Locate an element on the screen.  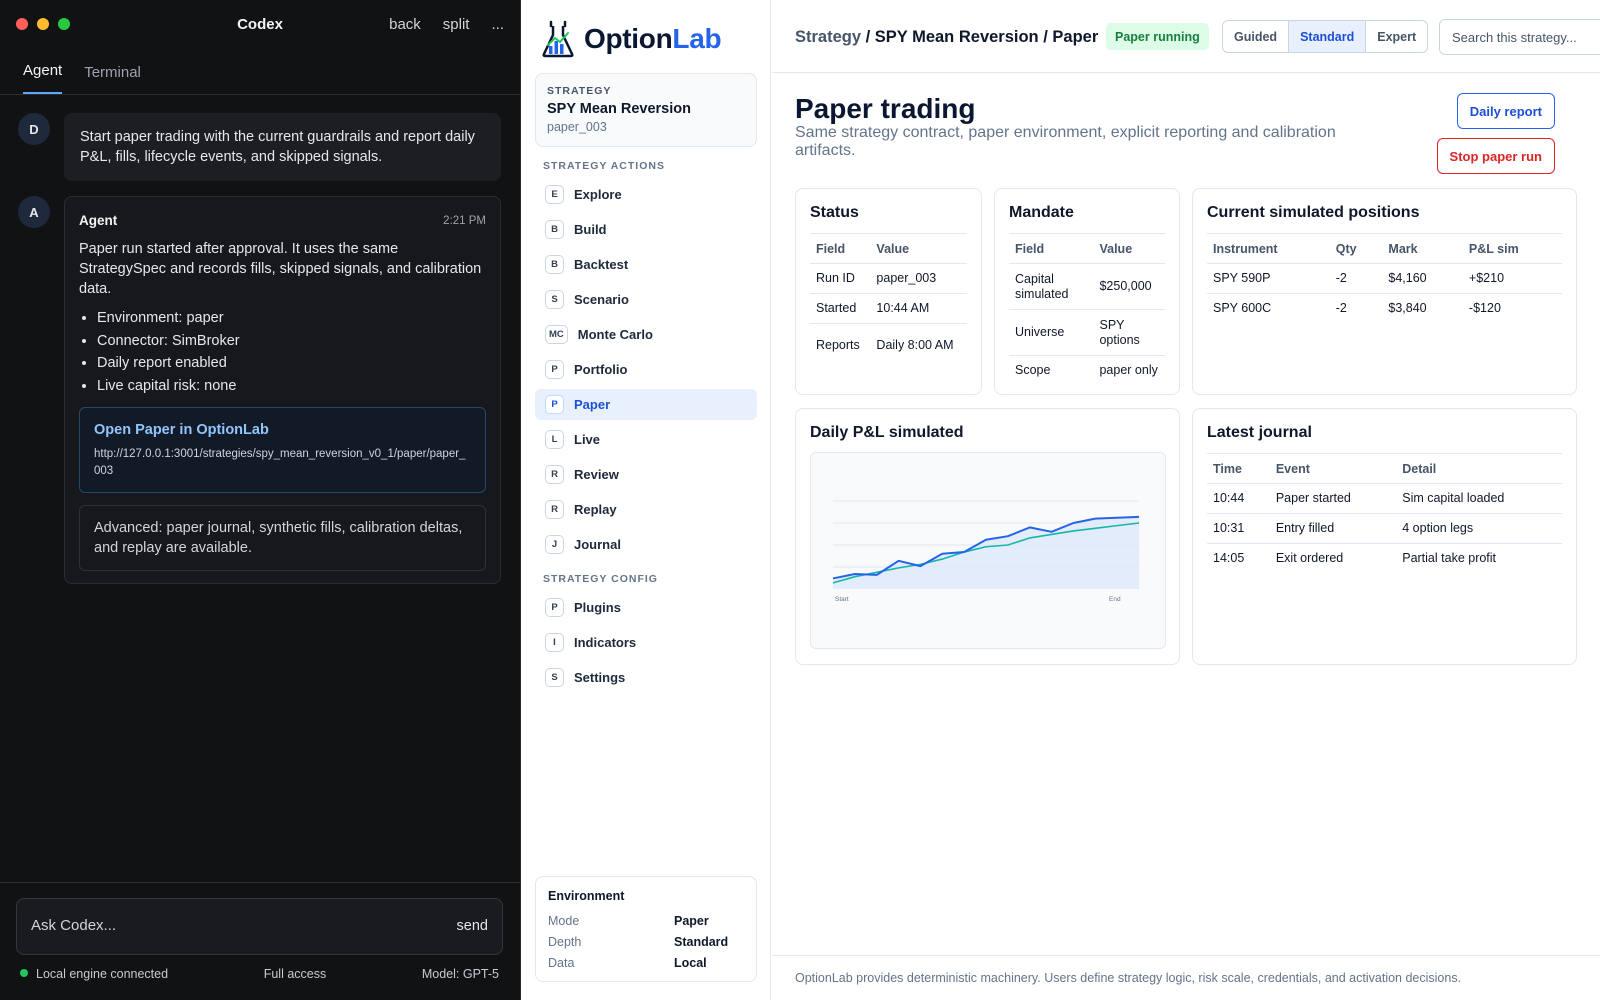
mode-guided: Guided is located at coordinates (1255, 36).